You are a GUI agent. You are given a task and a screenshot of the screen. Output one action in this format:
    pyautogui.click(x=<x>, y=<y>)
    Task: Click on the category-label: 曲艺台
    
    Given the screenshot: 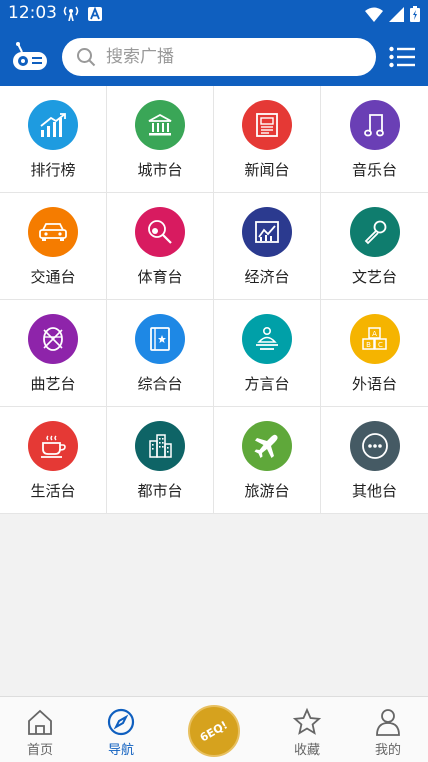 What is the action you would take?
    pyautogui.click(x=53, y=384)
    